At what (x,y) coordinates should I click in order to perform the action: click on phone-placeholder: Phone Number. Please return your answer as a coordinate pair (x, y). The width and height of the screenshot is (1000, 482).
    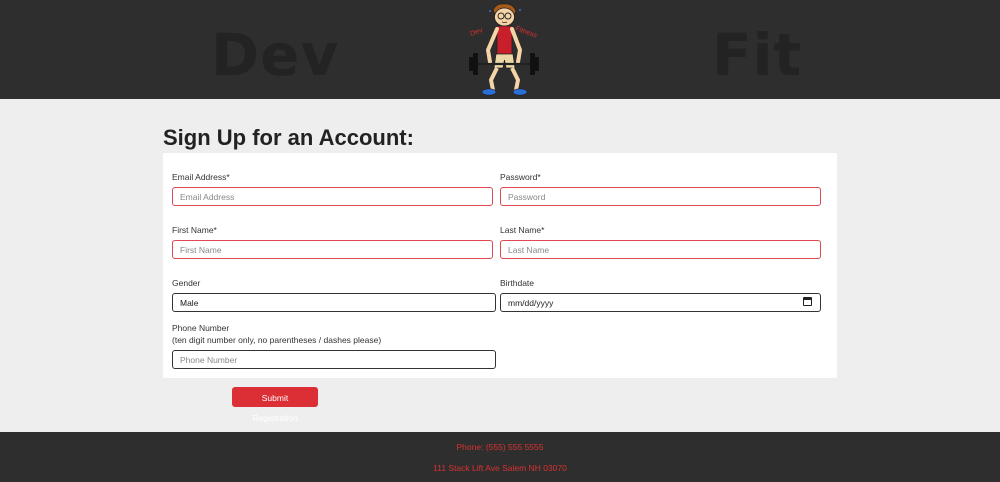
    Looking at the image, I should click on (209, 360).